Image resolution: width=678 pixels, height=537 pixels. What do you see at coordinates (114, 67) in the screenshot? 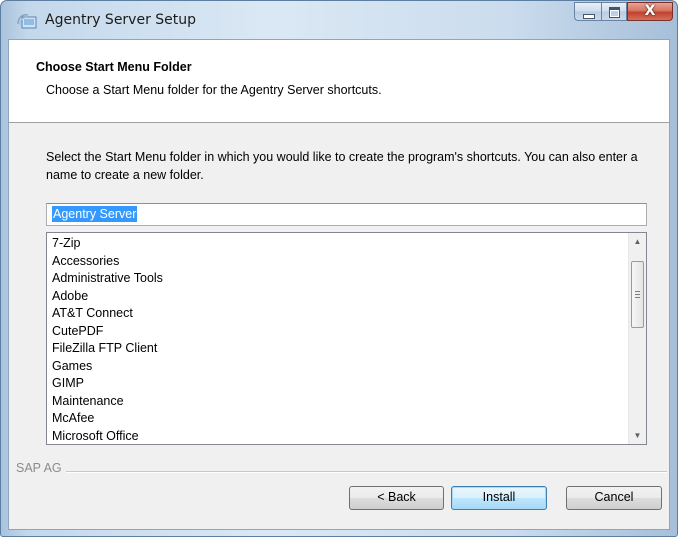
I see `page-title: Choose Start Menu Folder` at bounding box center [114, 67].